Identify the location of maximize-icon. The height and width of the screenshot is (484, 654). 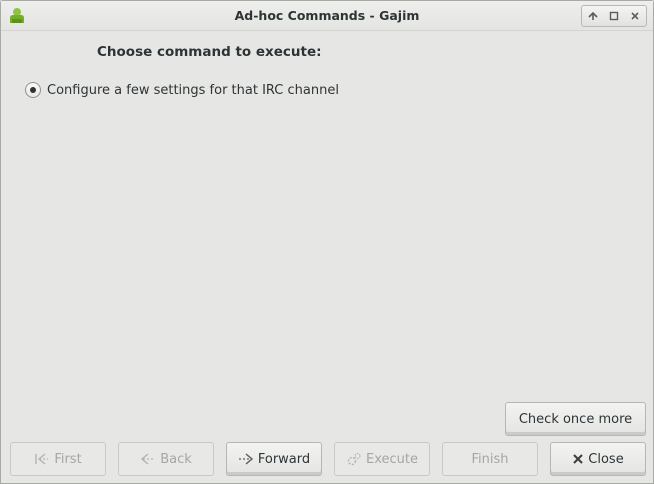
(614, 16).